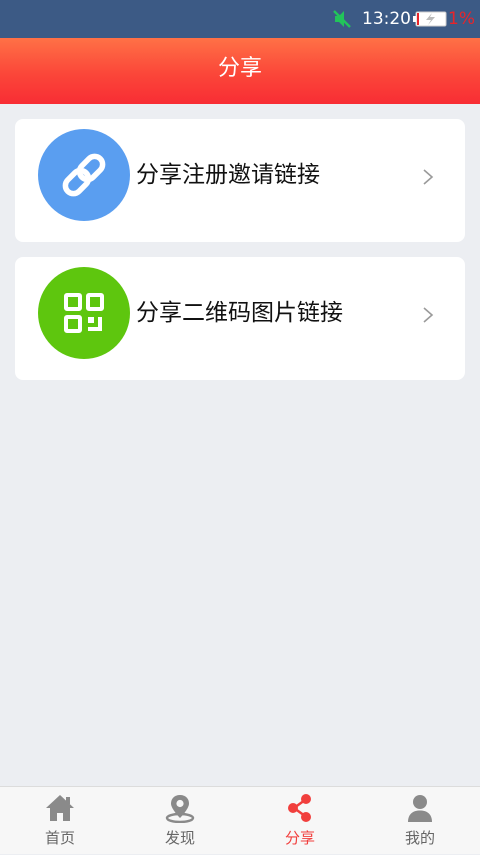 Image resolution: width=480 pixels, height=855 pixels. Describe the element at coordinates (419, 838) in the screenshot. I see `tab-mine-label: 我的` at that location.